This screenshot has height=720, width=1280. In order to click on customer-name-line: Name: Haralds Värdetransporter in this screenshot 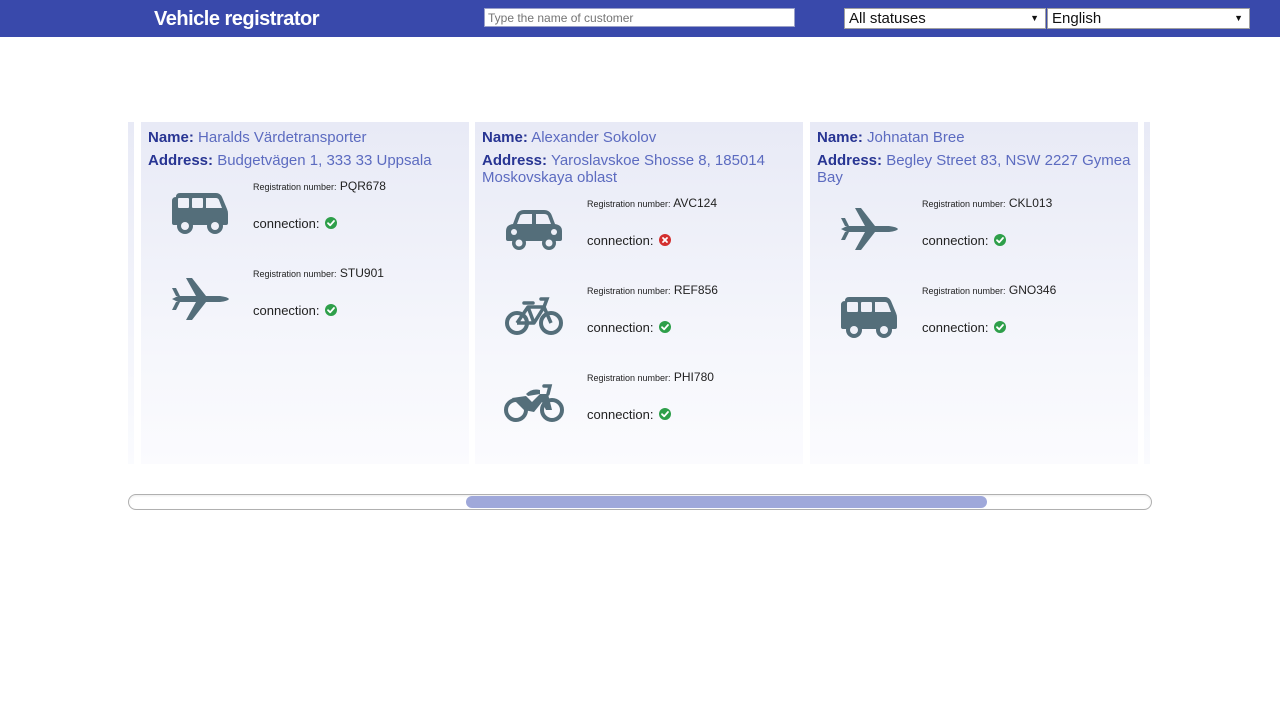, I will do `click(305, 137)`.